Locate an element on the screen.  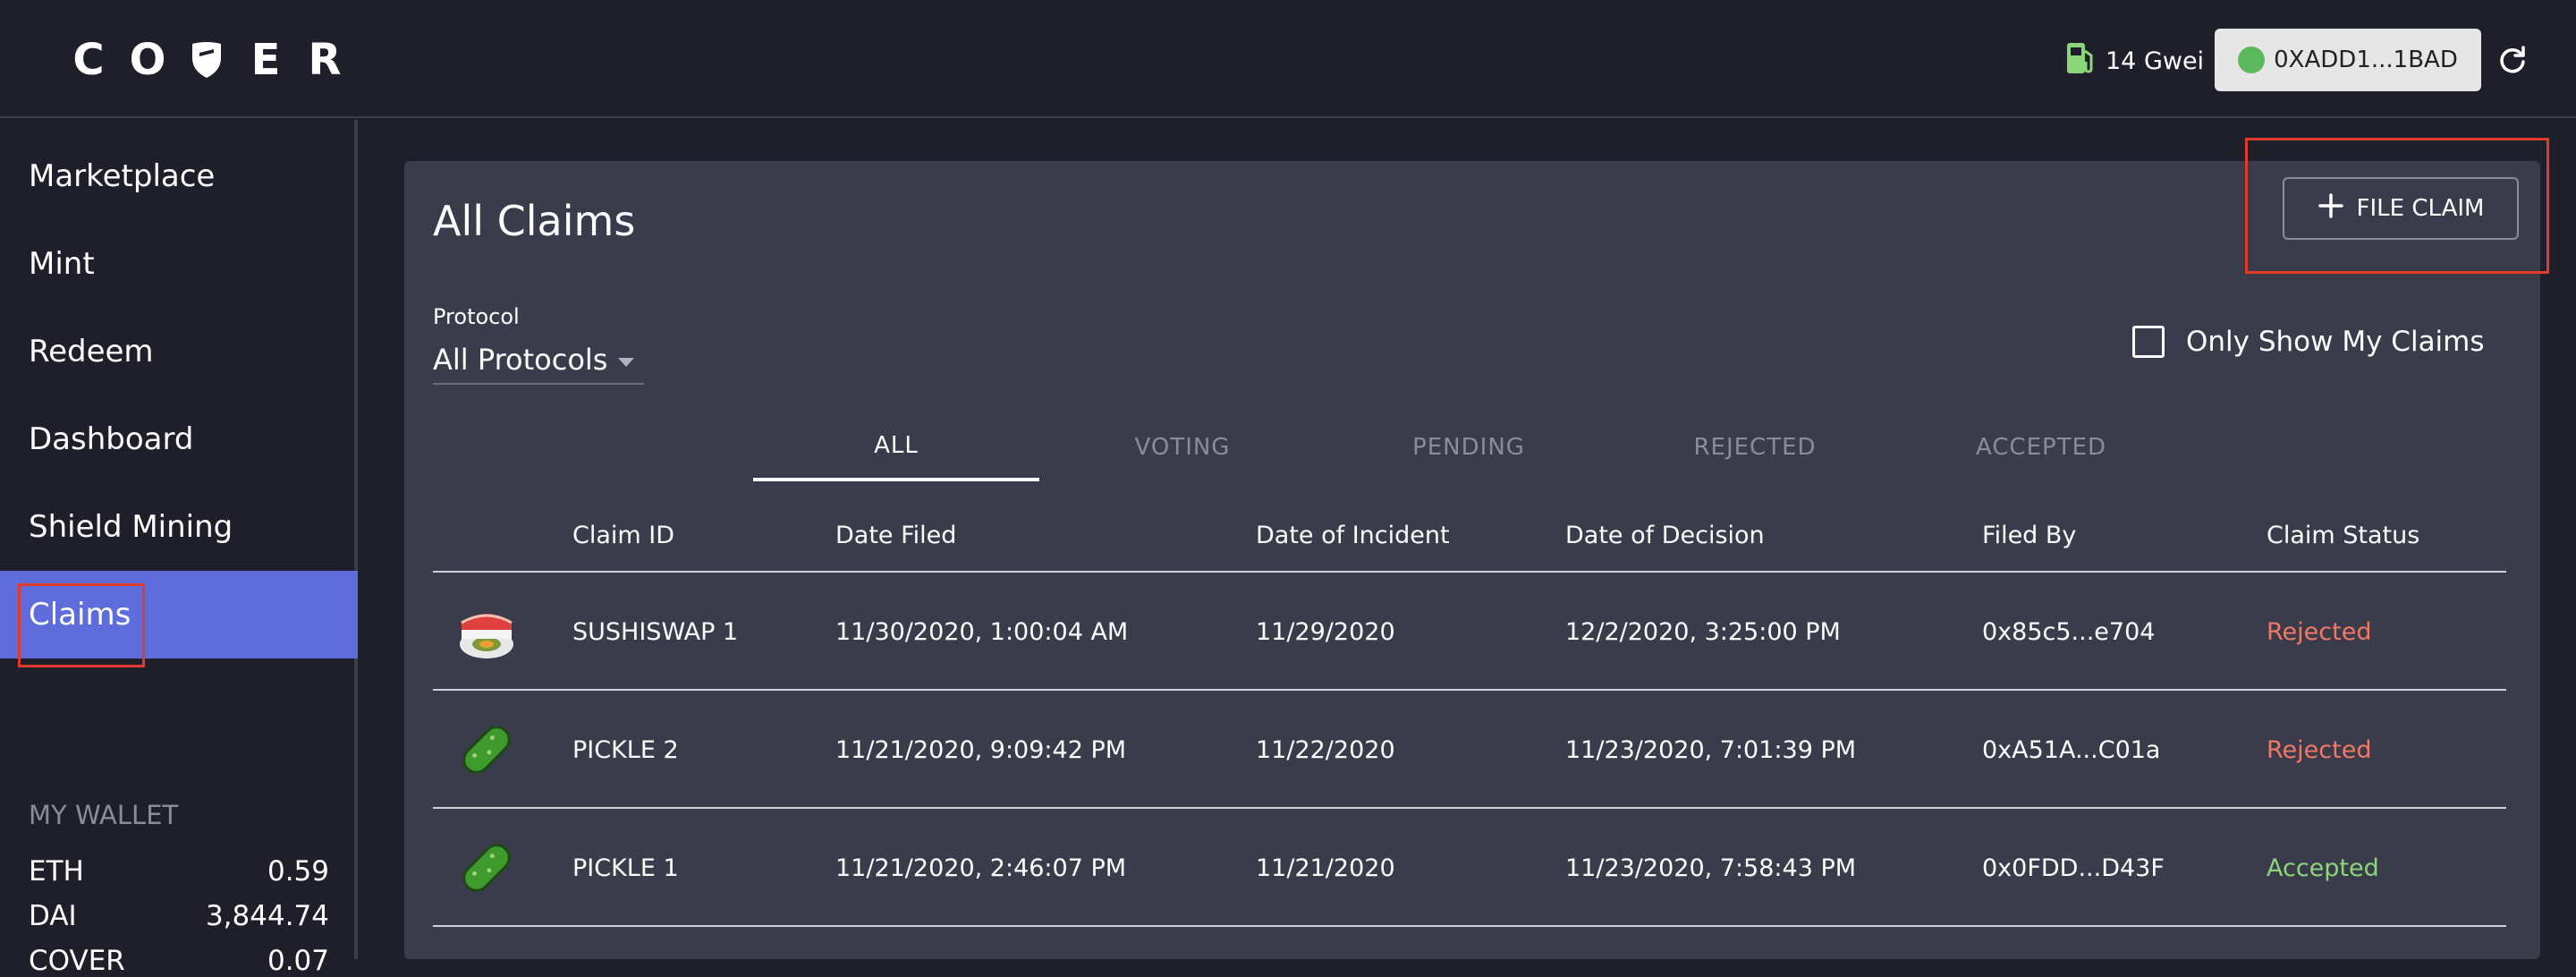
logo-letter-r: R is located at coordinates (325, 60).